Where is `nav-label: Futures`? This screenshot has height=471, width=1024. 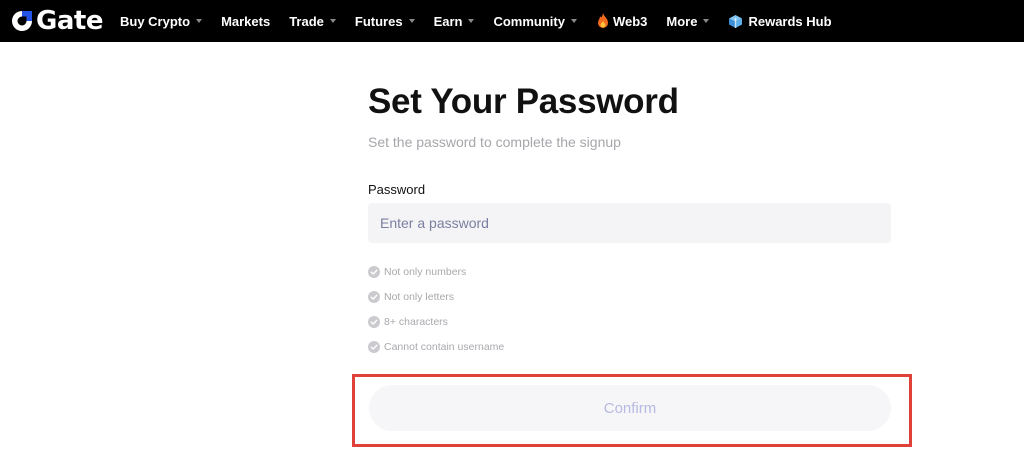
nav-label: Futures is located at coordinates (378, 21).